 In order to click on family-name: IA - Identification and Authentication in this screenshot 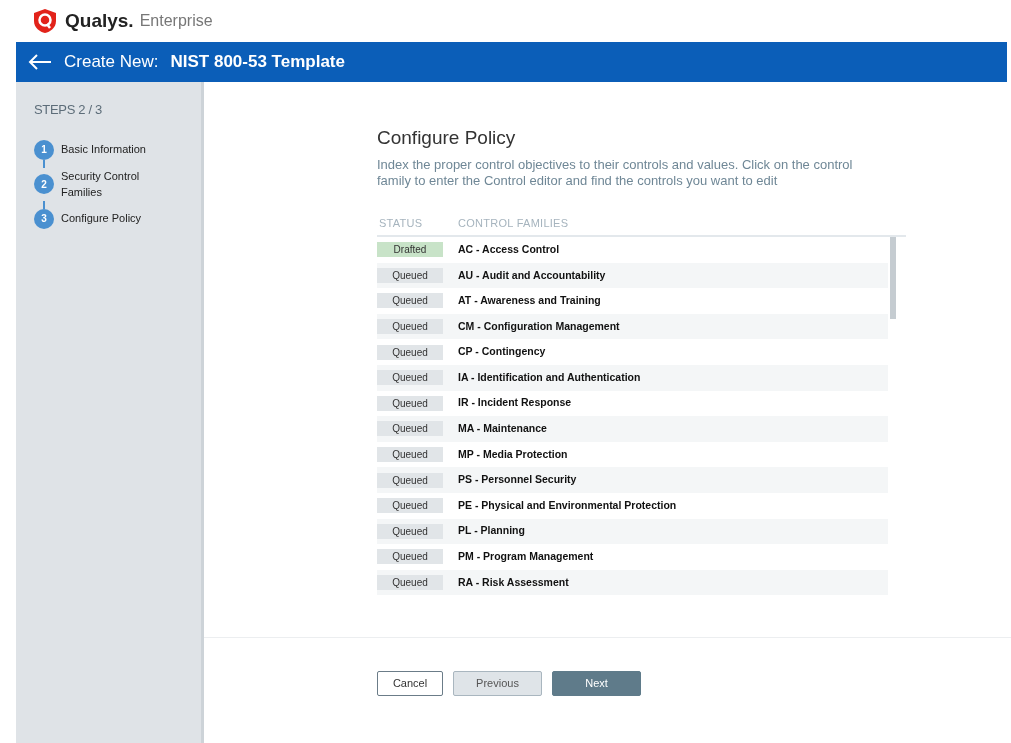, I will do `click(549, 377)`.